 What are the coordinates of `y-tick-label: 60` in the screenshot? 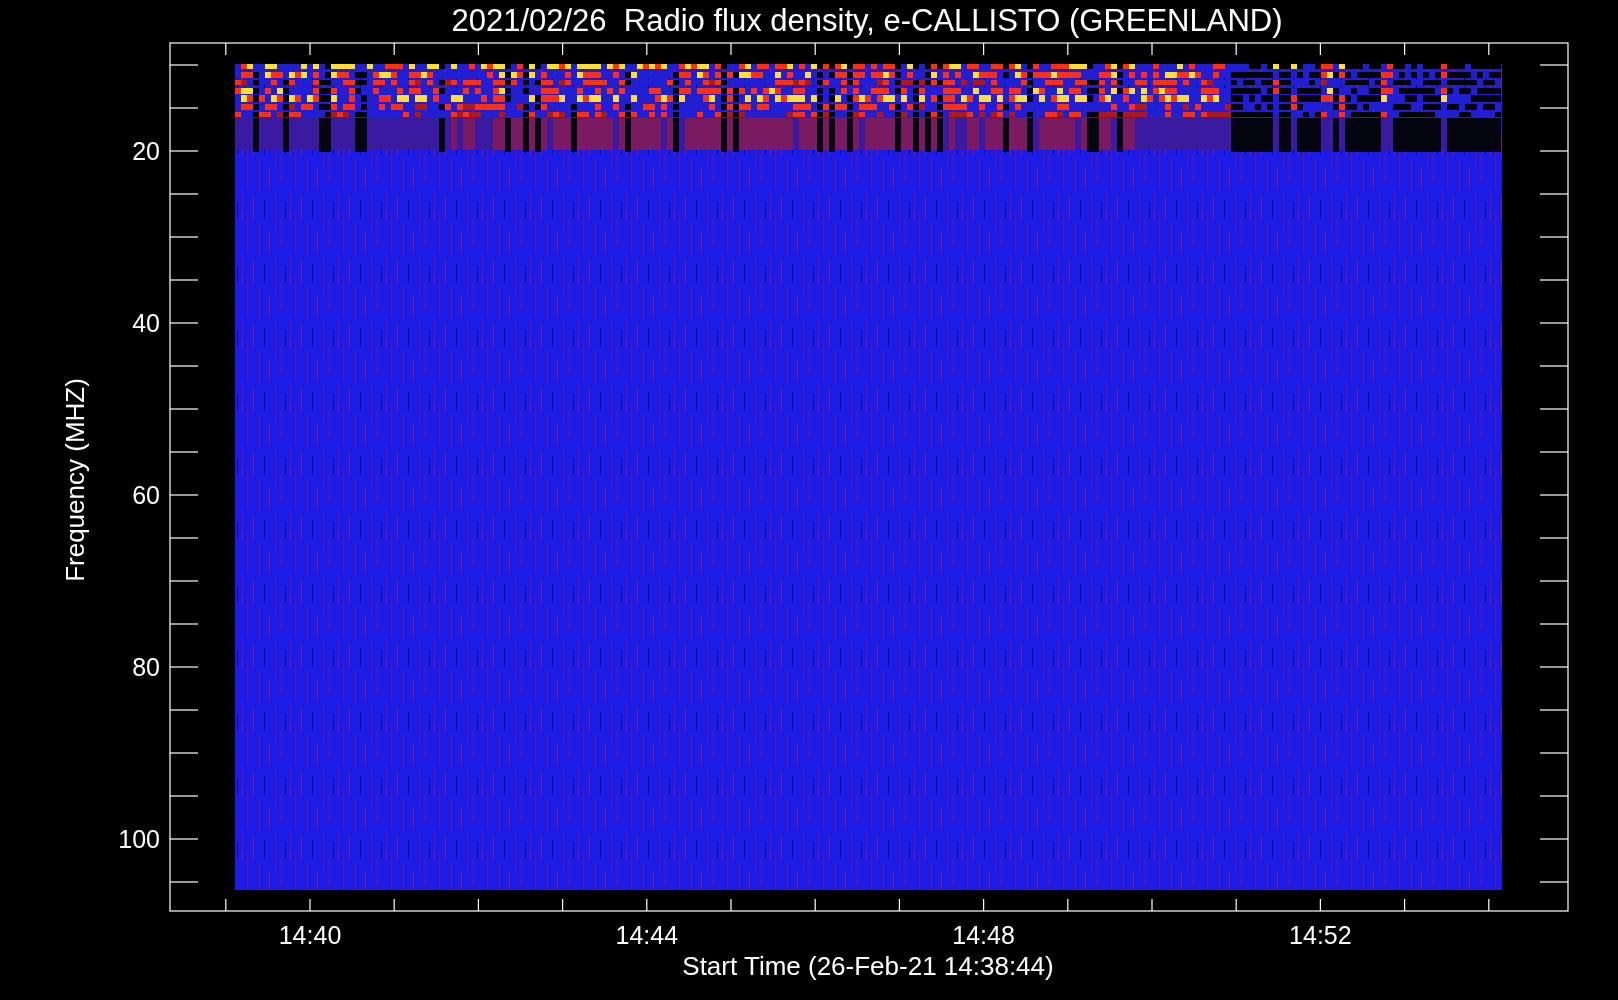 It's located at (146, 495).